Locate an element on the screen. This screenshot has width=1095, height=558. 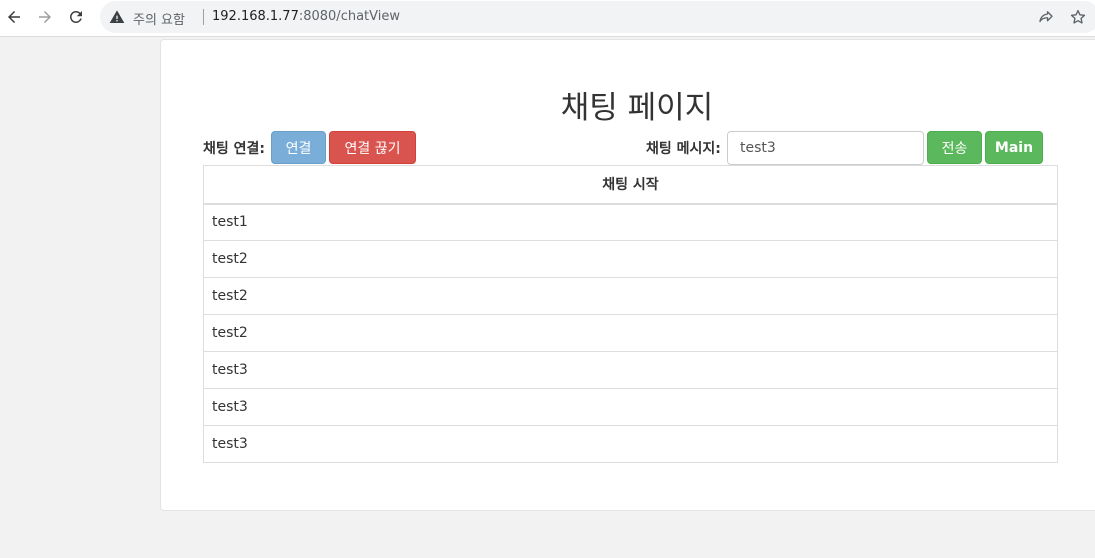
arrow-right-icon is located at coordinates (45, 17).